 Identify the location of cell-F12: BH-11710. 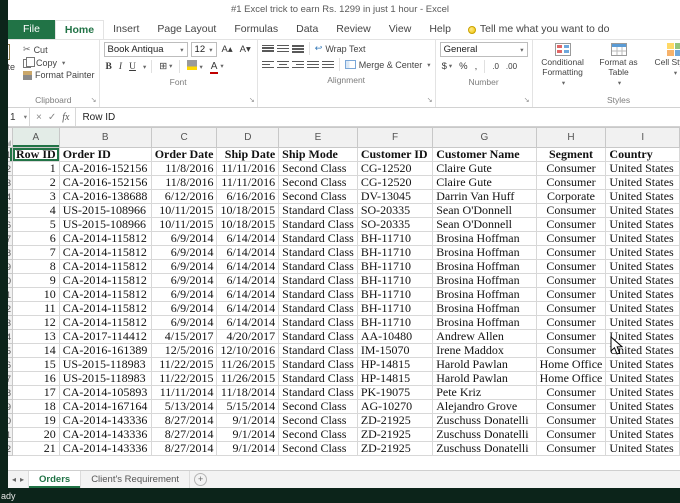
(395, 308).